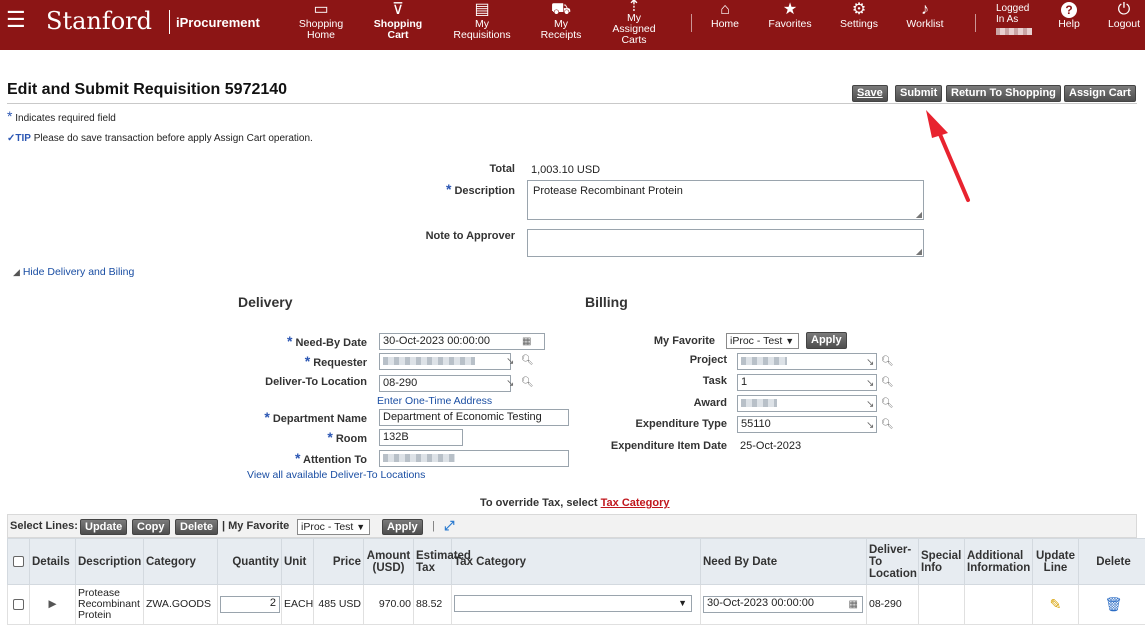 The height and width of the screenshot is (628, 1145). I want to click on department-name-label: * Department Name, so click(315, 417).